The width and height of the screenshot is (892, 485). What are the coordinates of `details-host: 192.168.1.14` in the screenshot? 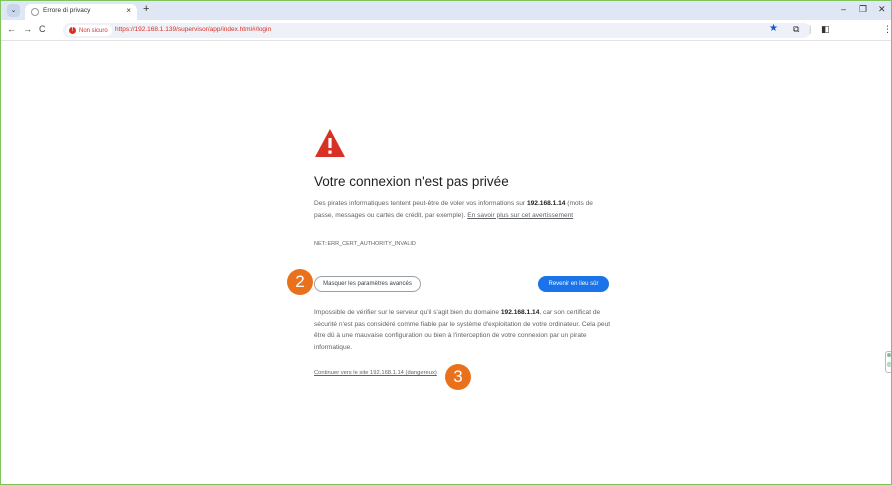 It's located at (520, 312).